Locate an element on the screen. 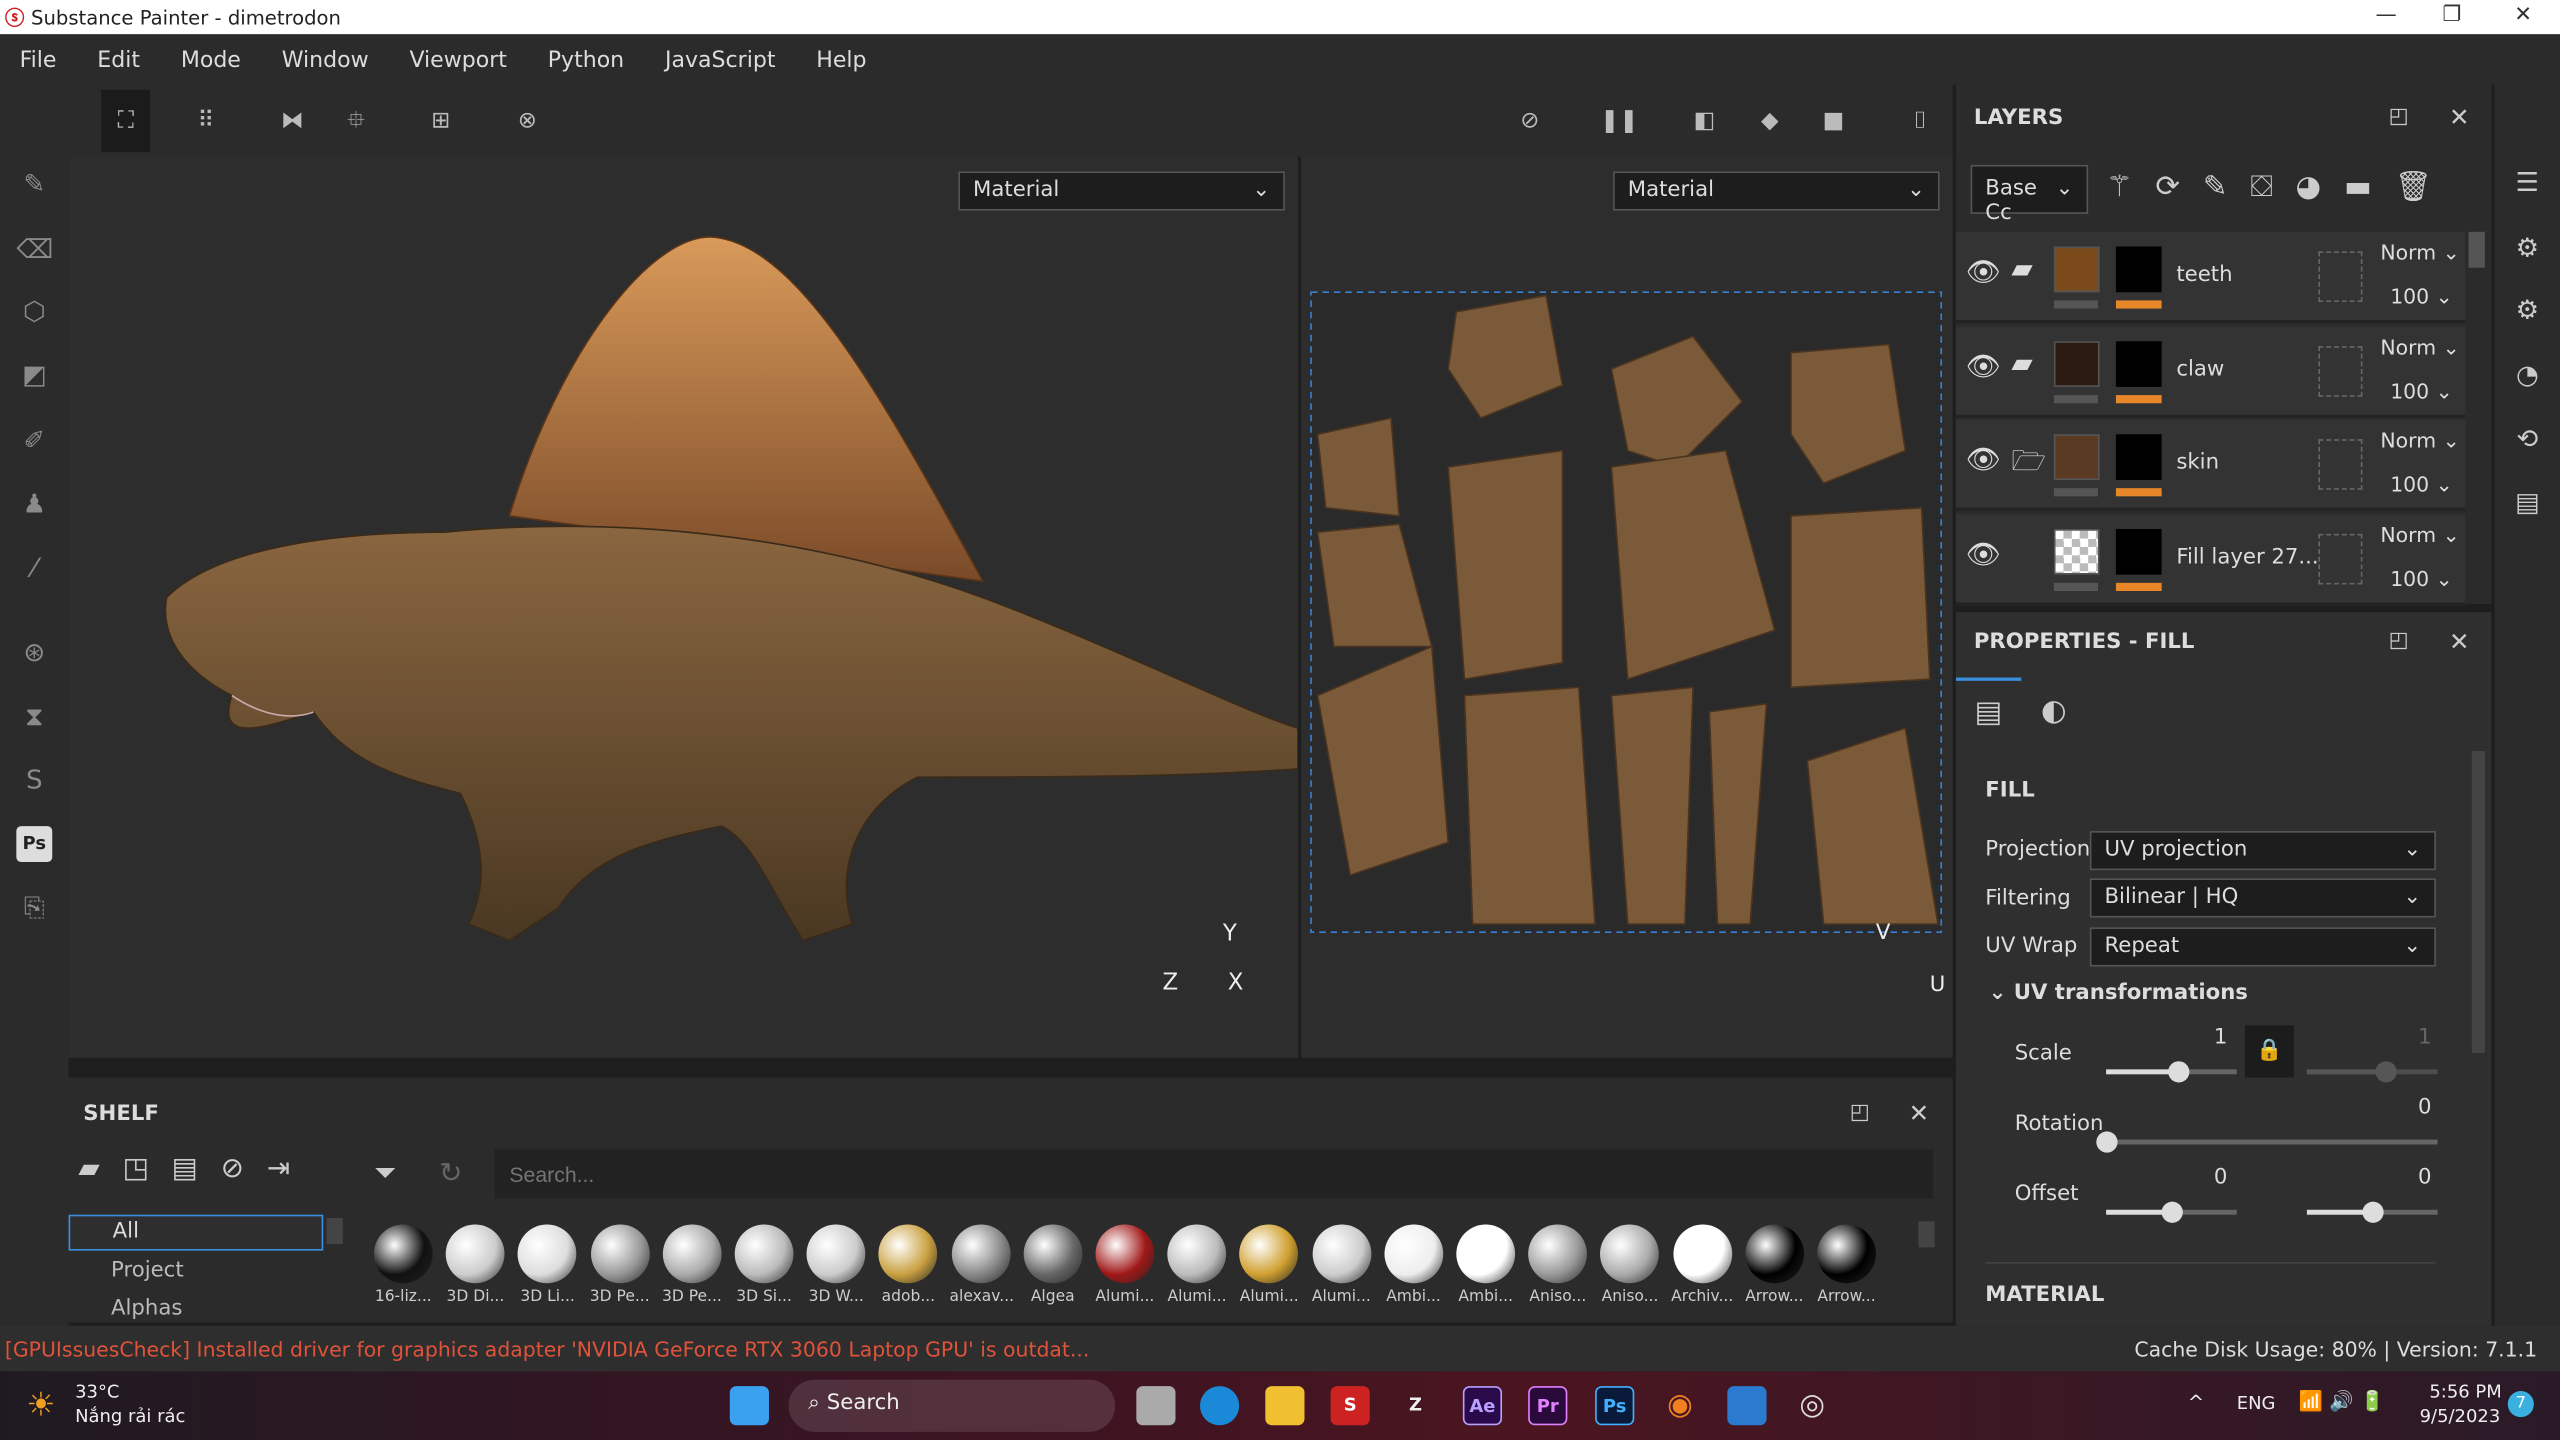 This screenshot has width=2560, height=1440. add-paint-layer-icon: ✎ is located at coordinates (2227, 187).